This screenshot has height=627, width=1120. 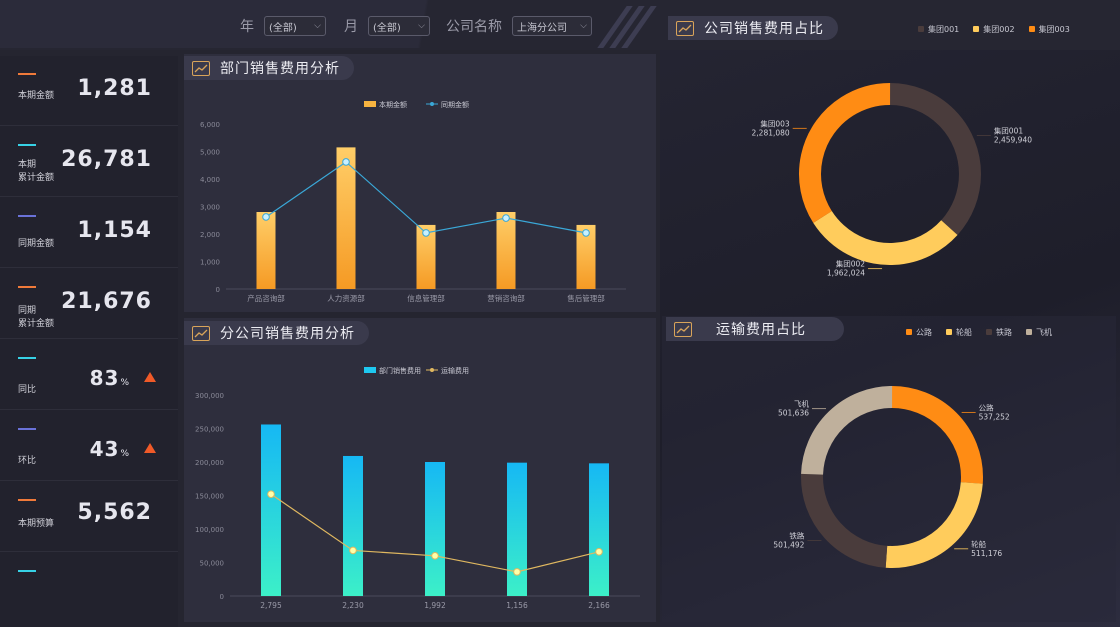 I want to click on legend-label: 飞机, so click(x=1044, y=332).